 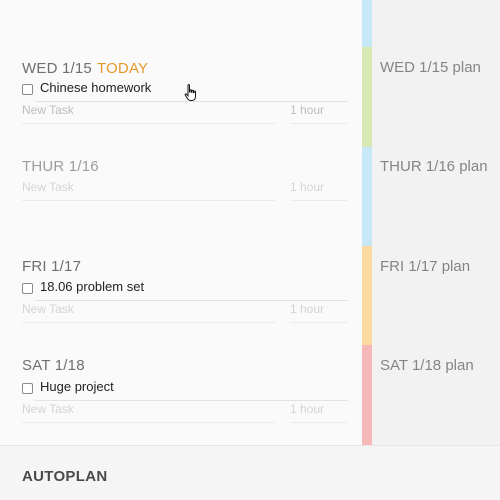 I want to click on day-date-label: FRI 1/17, so click(x=52, y=266).